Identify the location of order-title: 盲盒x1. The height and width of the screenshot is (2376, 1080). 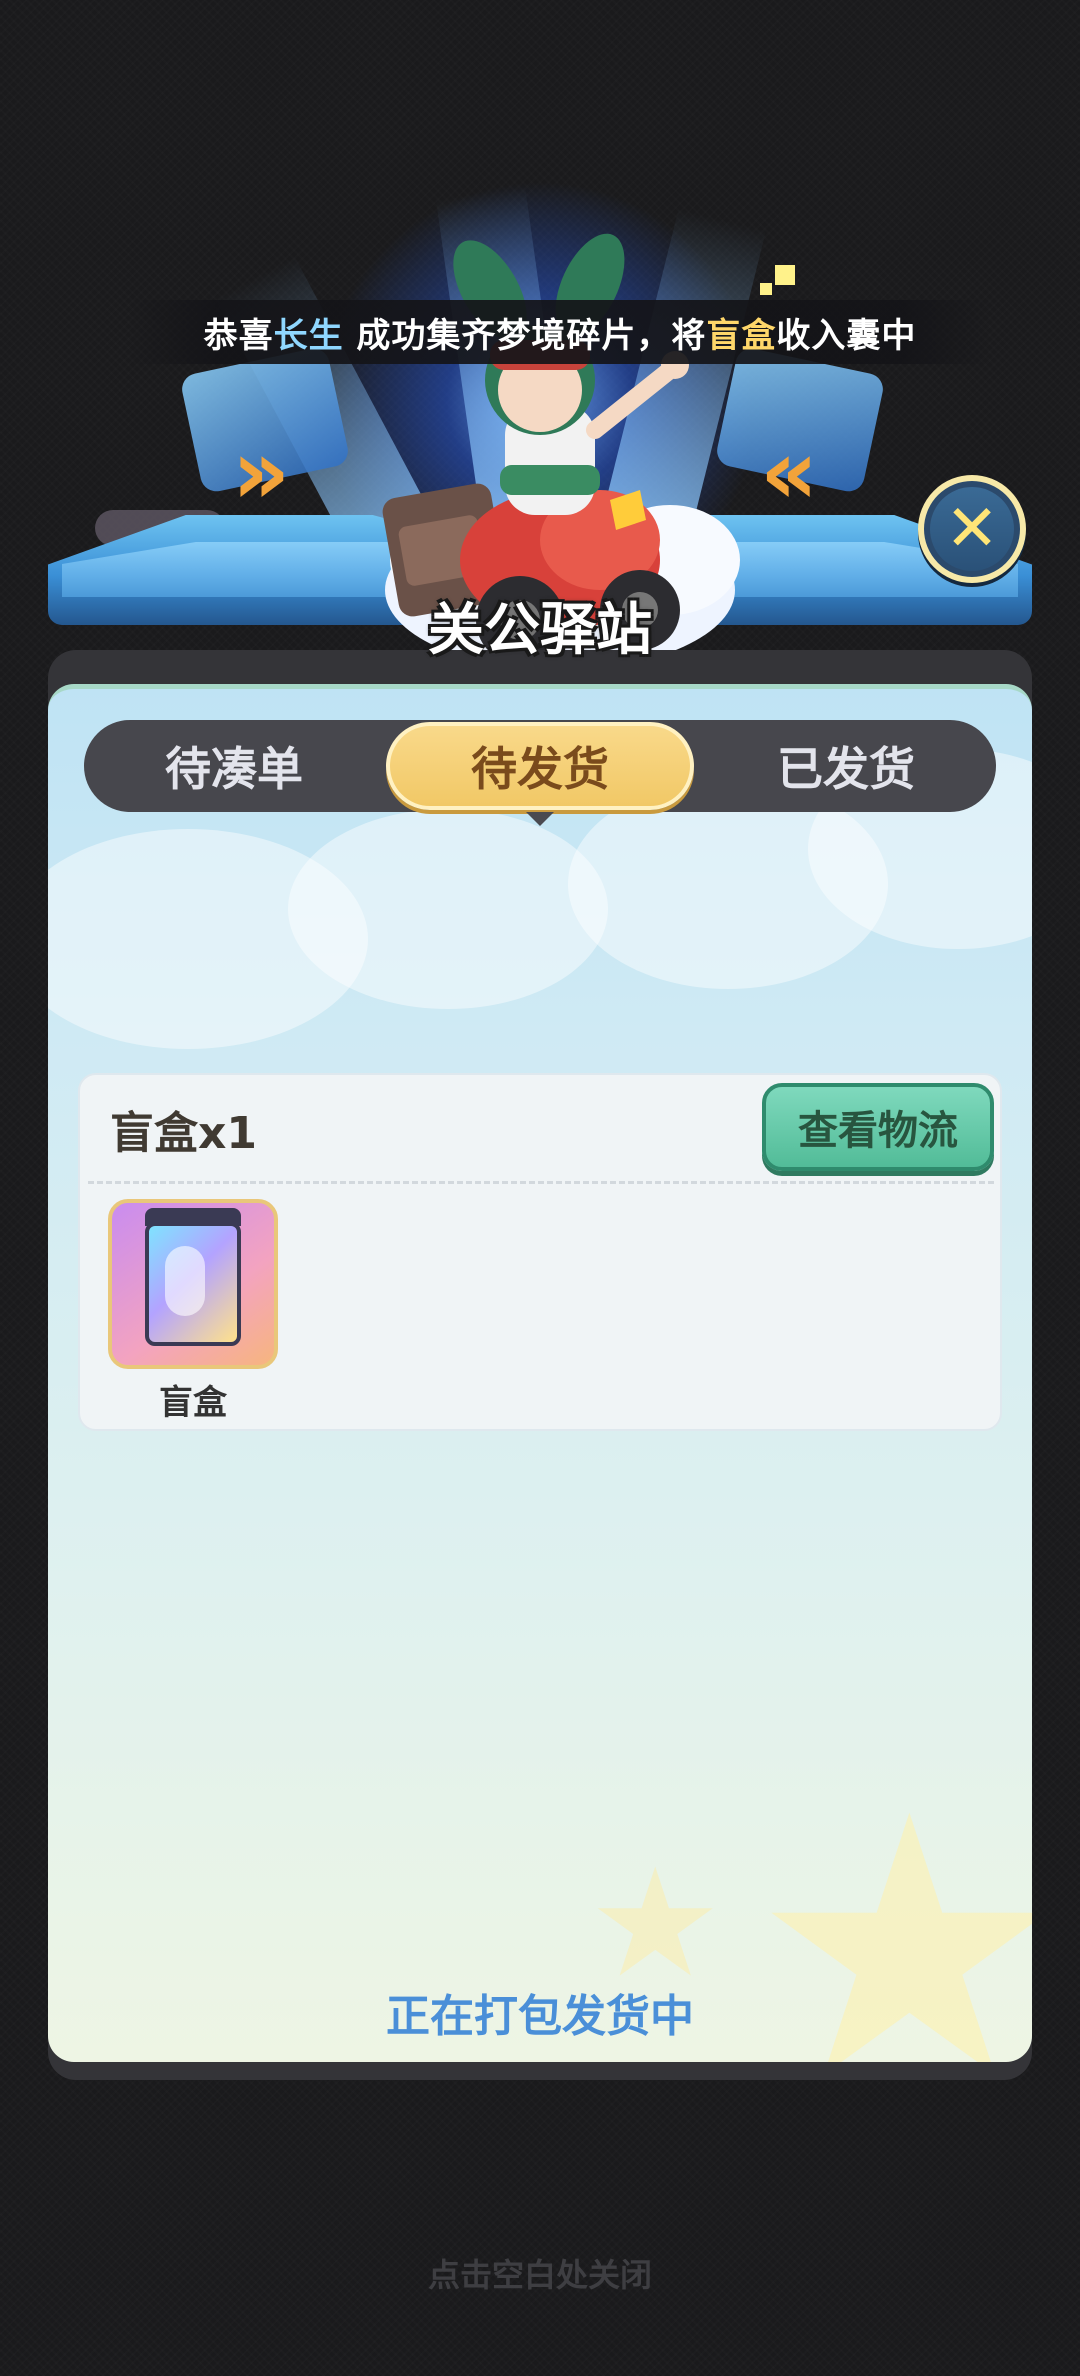
(183, 1133).